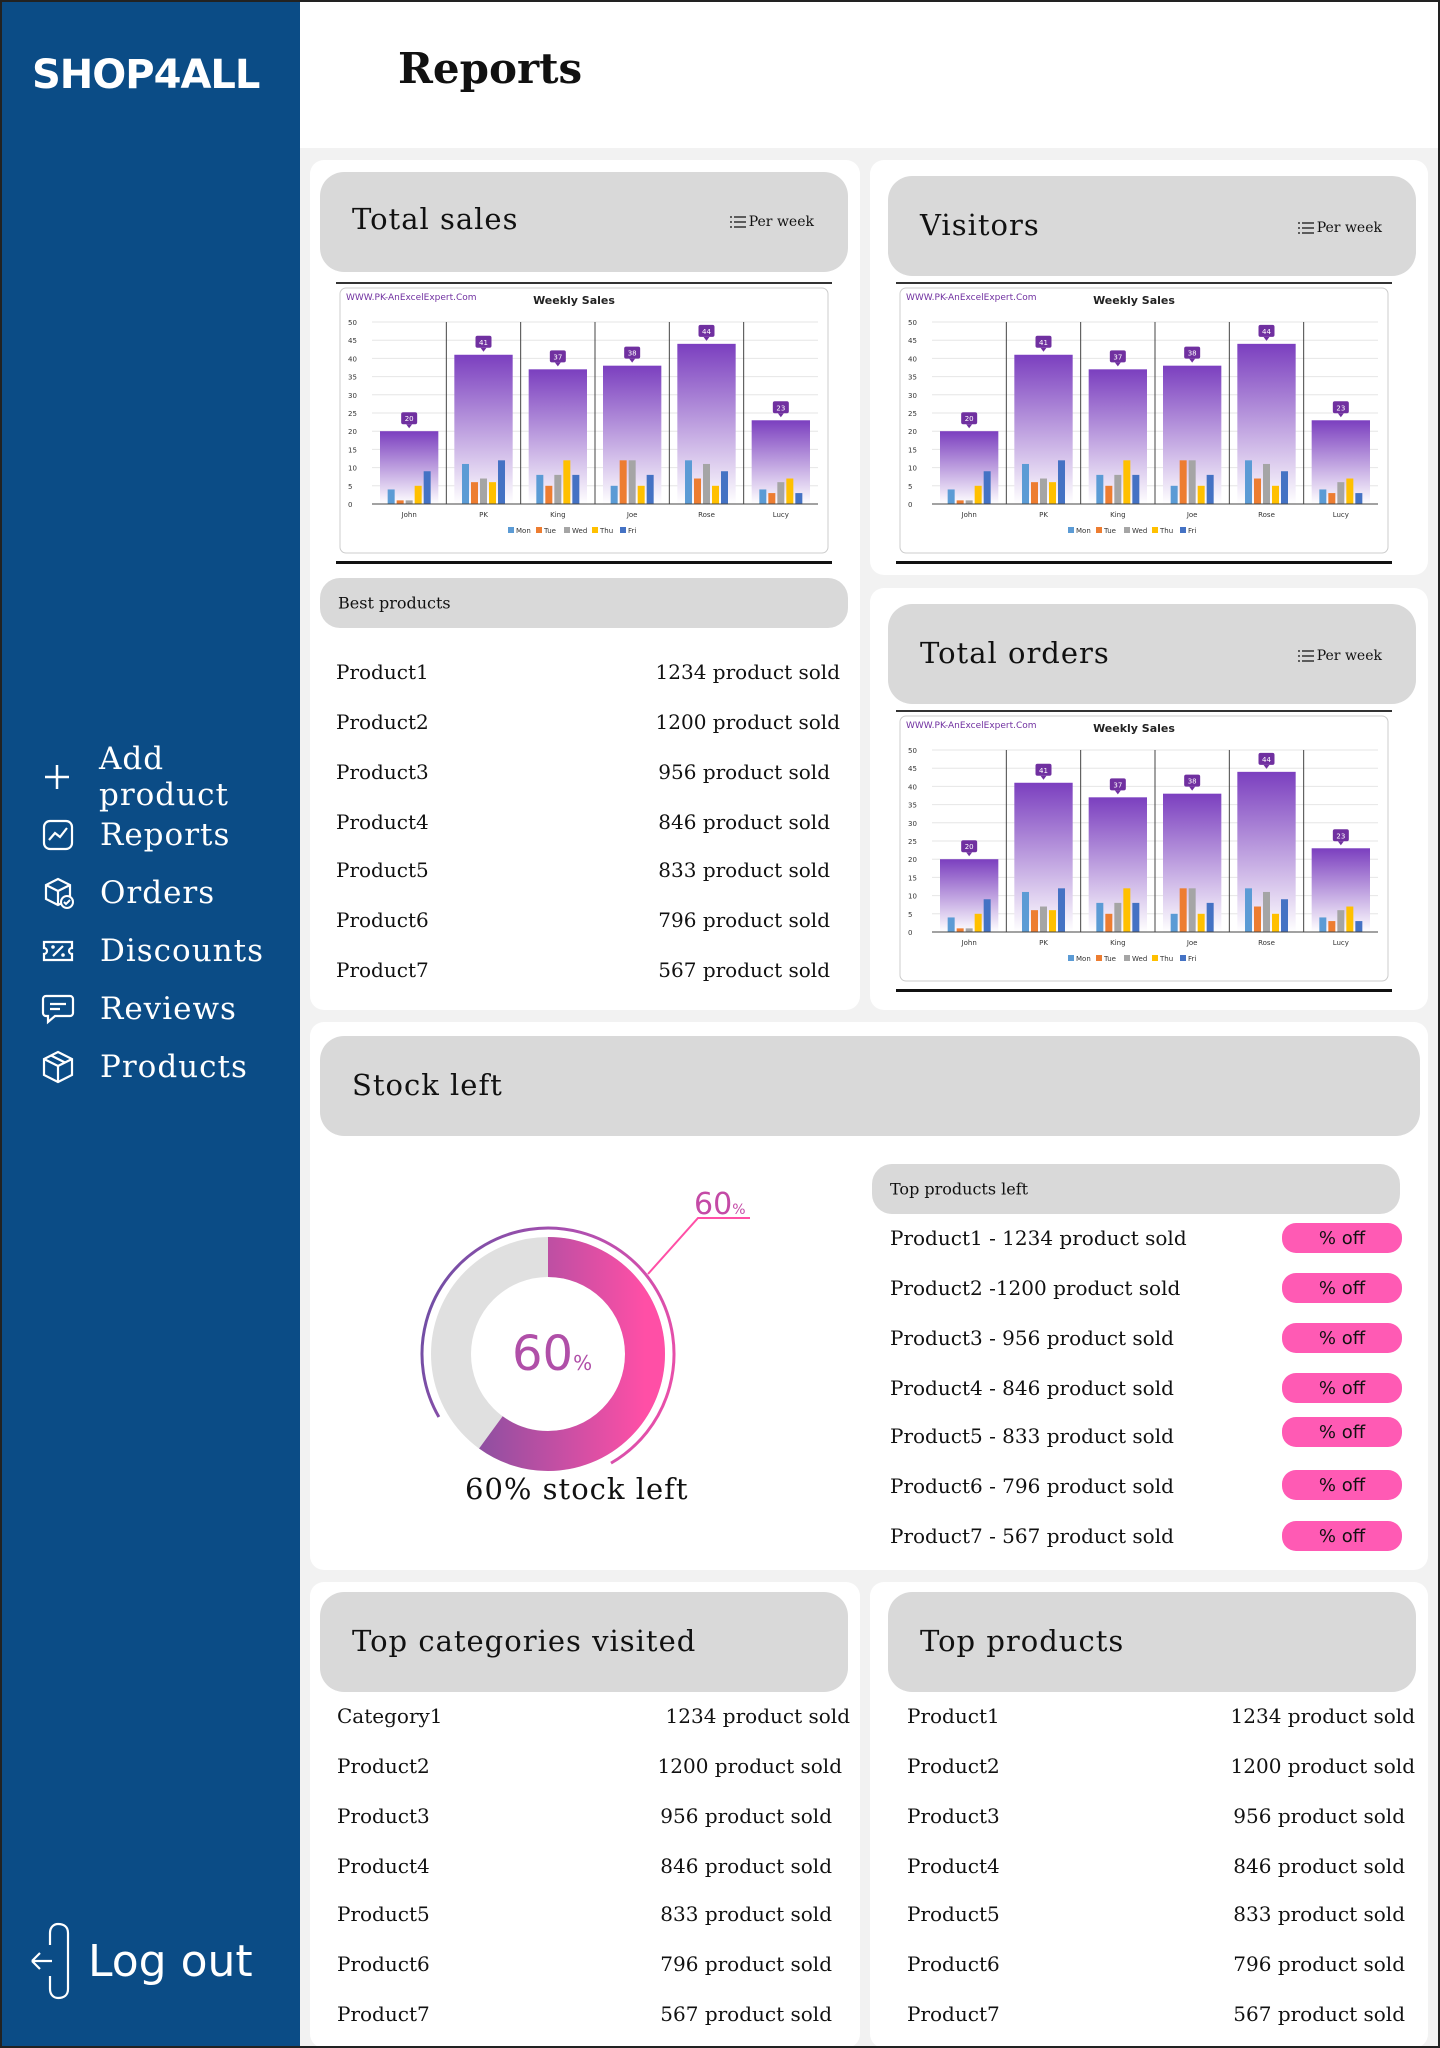  I want to click on visitors-title: Visitors, so click(980, 225).